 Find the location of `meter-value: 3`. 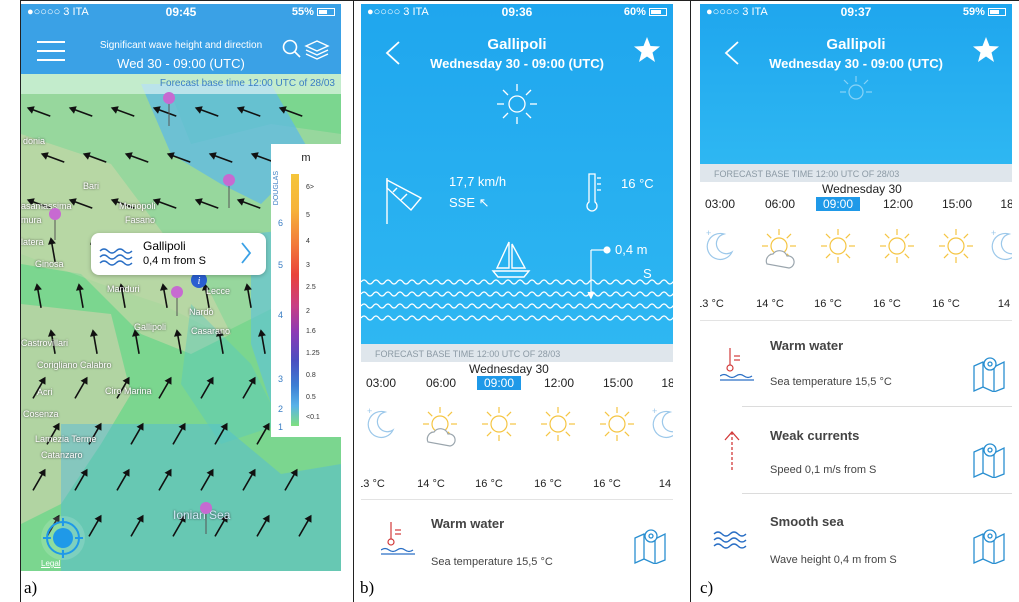

meter-value: 3 is located at coordinates (308, 265).